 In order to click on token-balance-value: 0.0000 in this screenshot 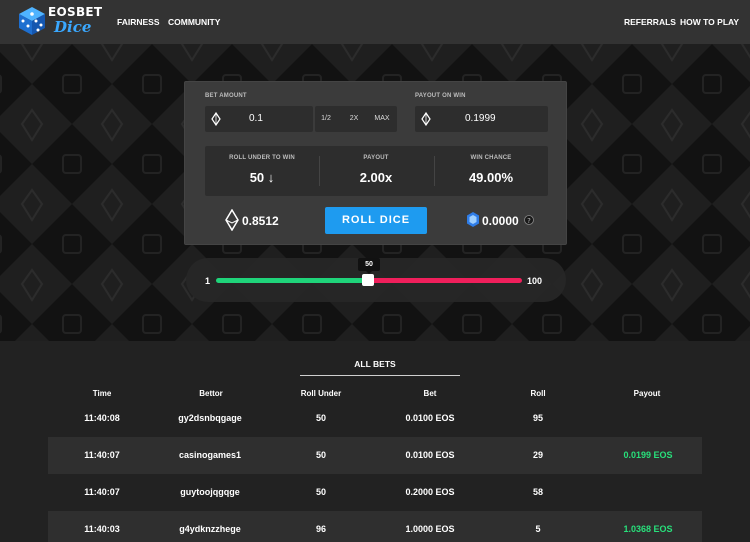, I will do `click(500, 221)`.